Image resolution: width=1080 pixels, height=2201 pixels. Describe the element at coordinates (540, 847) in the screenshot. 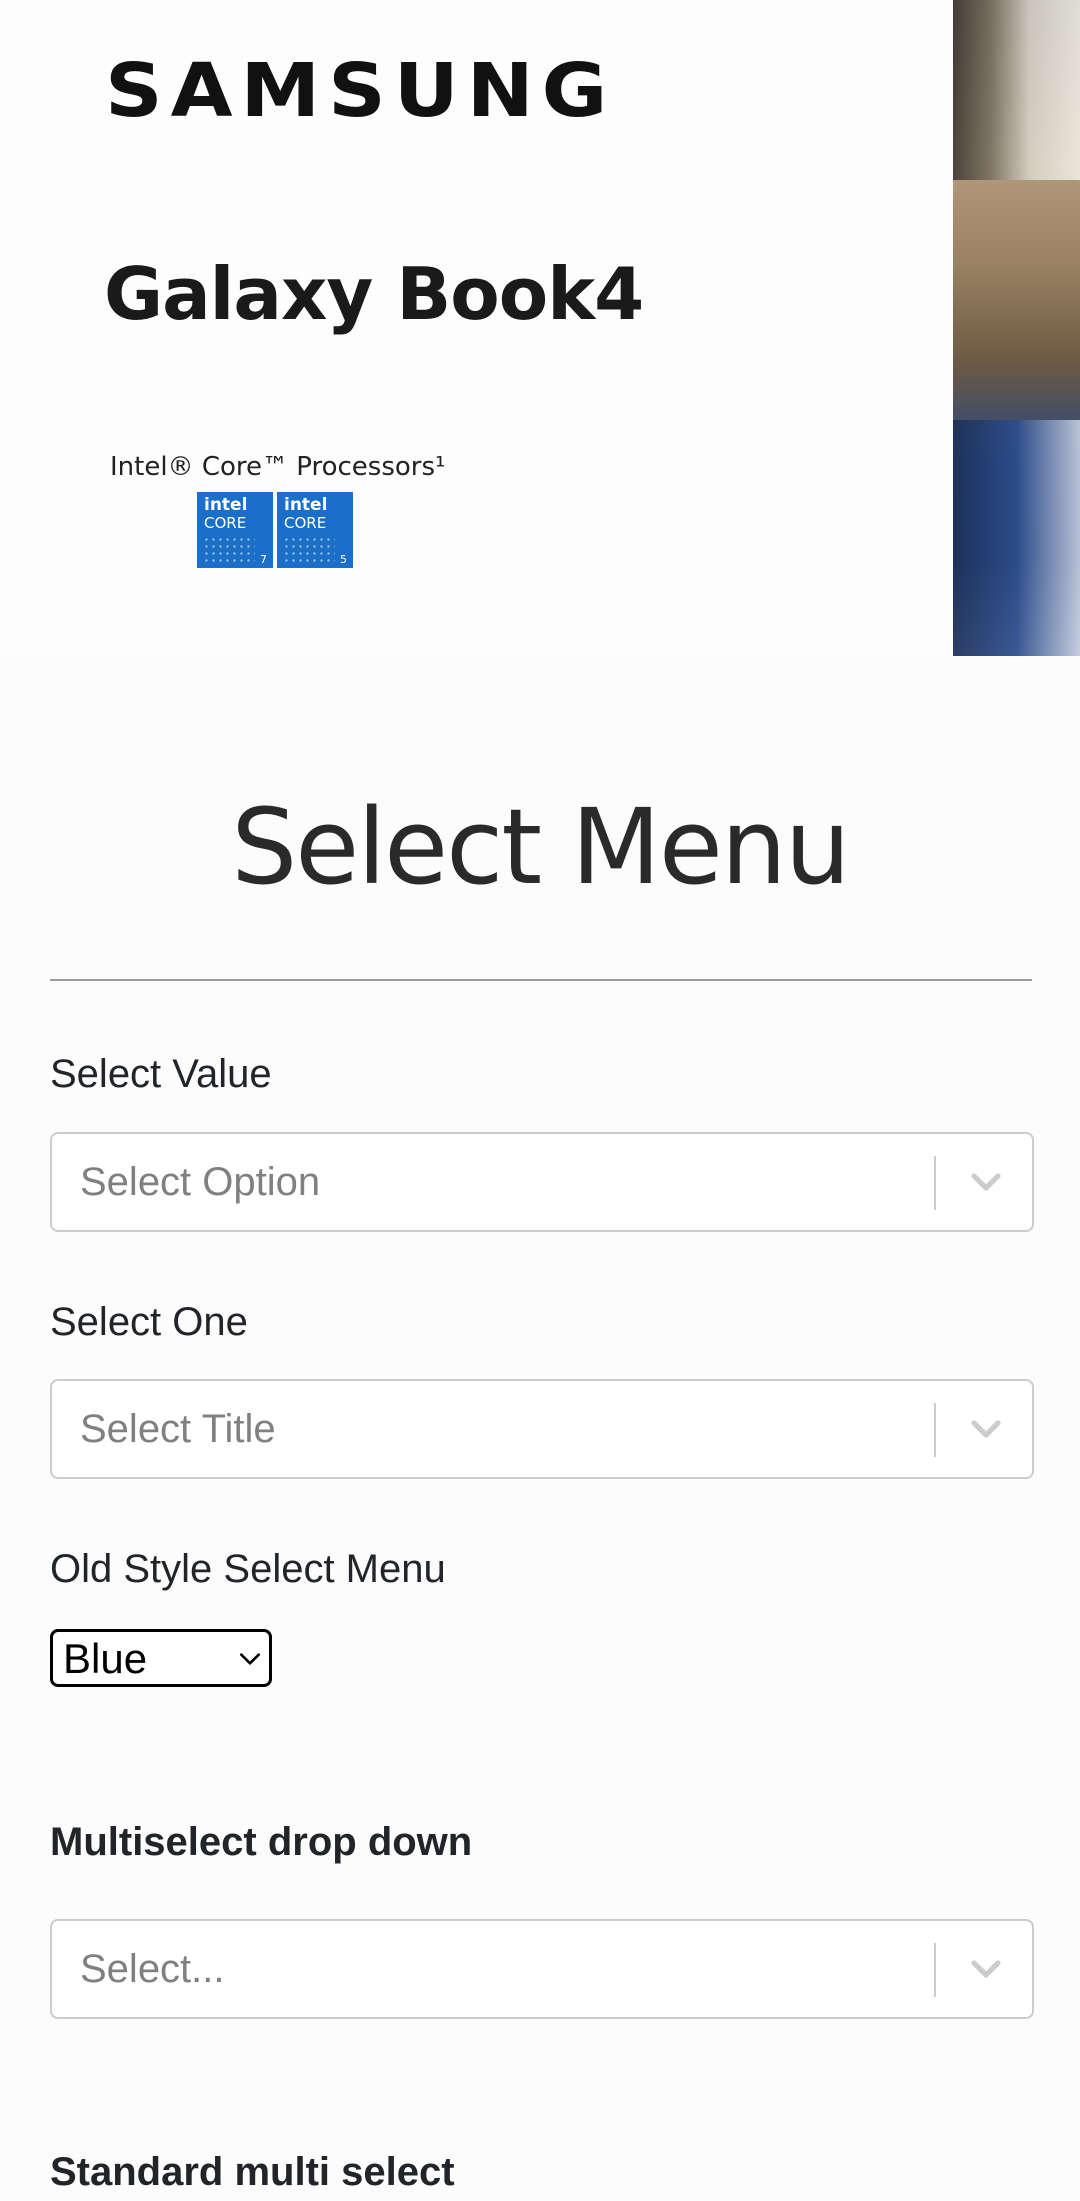

I see `page-title: Select Menu` at that location.